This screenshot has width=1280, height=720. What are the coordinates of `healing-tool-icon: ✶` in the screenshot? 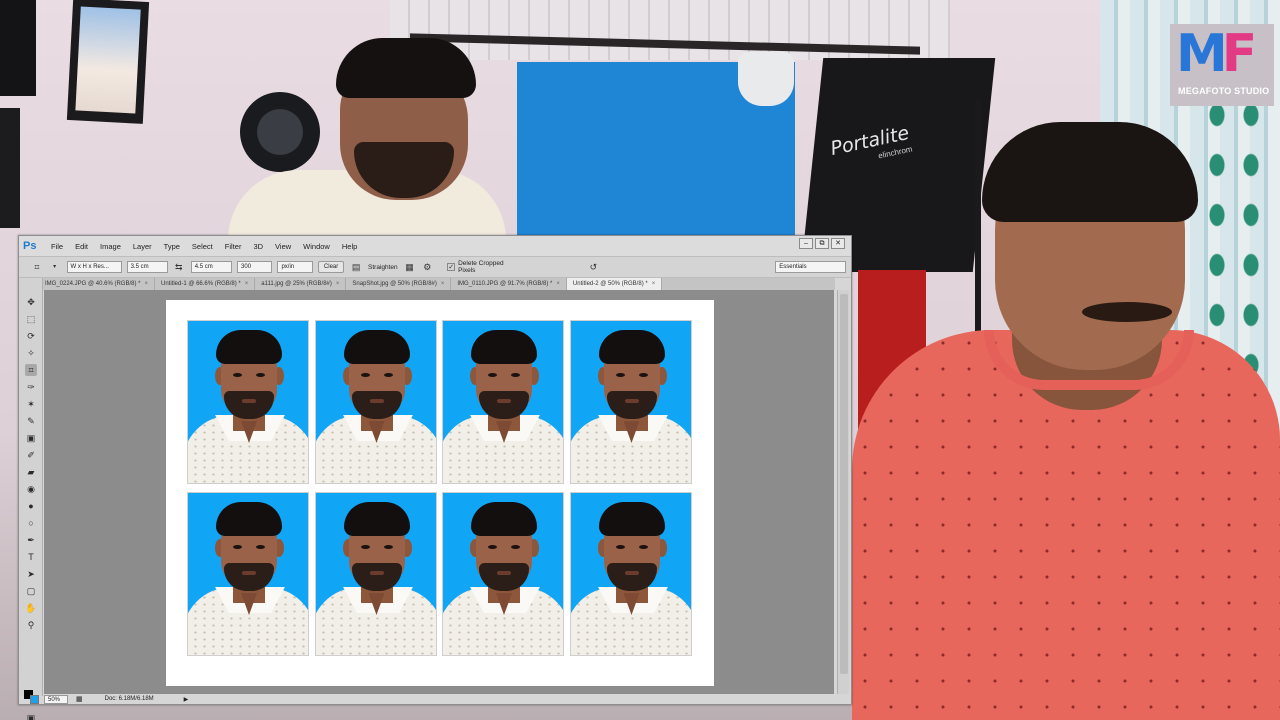 It's located at (31, 404).